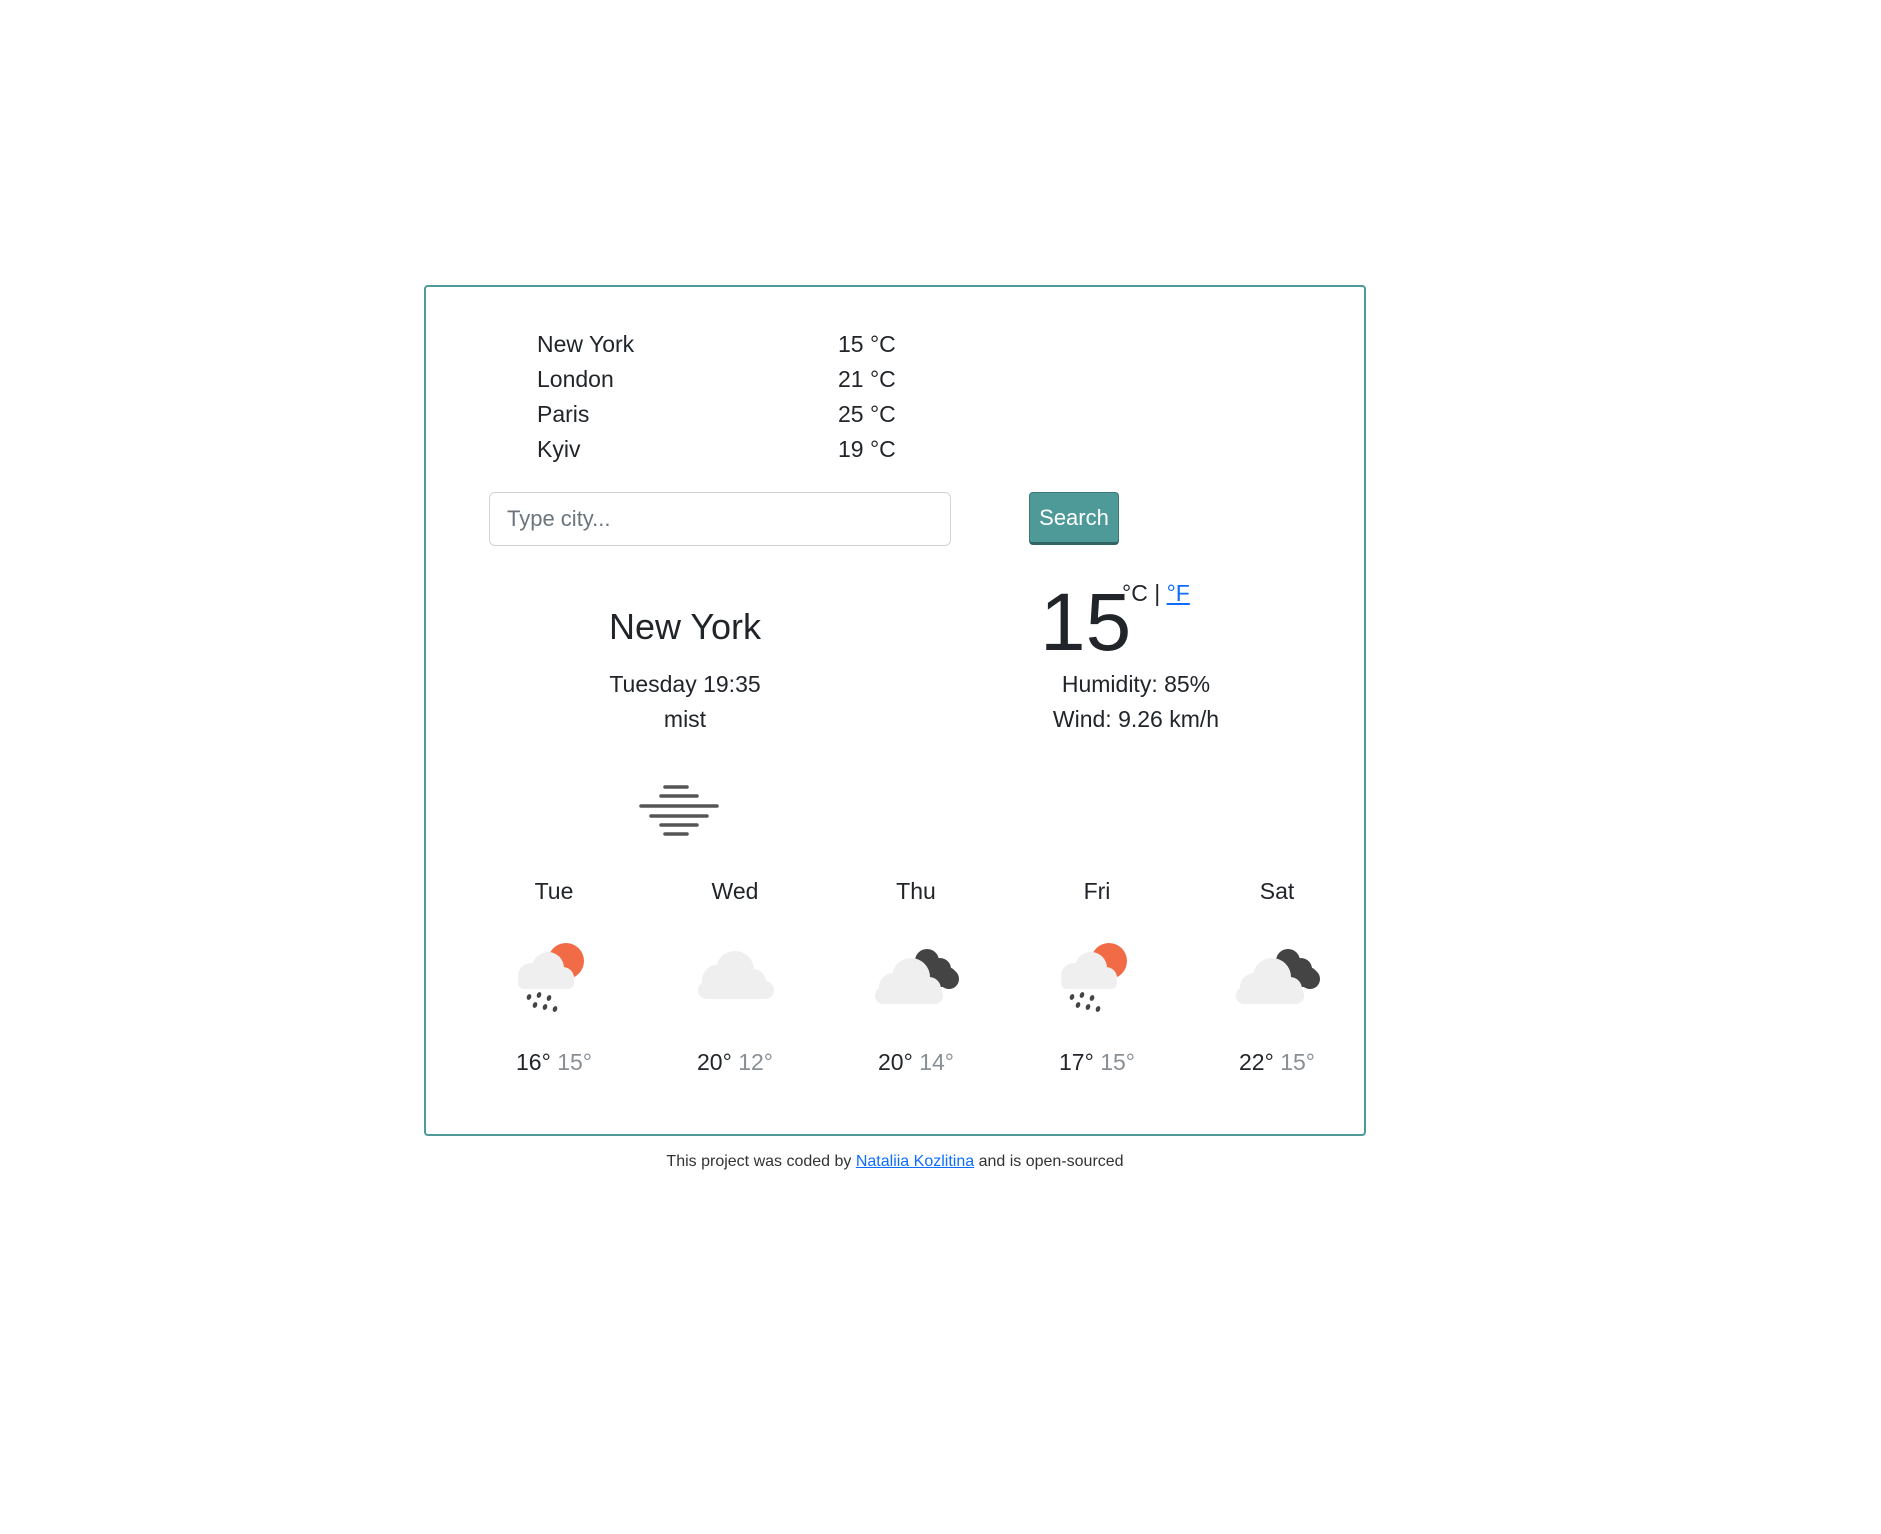 Image resolution: width=1881 pixels, height=1534 pixels. Describe the element at coordinates (735, 891) in the screenshot. I see `forecast-day-name: Wed` at that location.